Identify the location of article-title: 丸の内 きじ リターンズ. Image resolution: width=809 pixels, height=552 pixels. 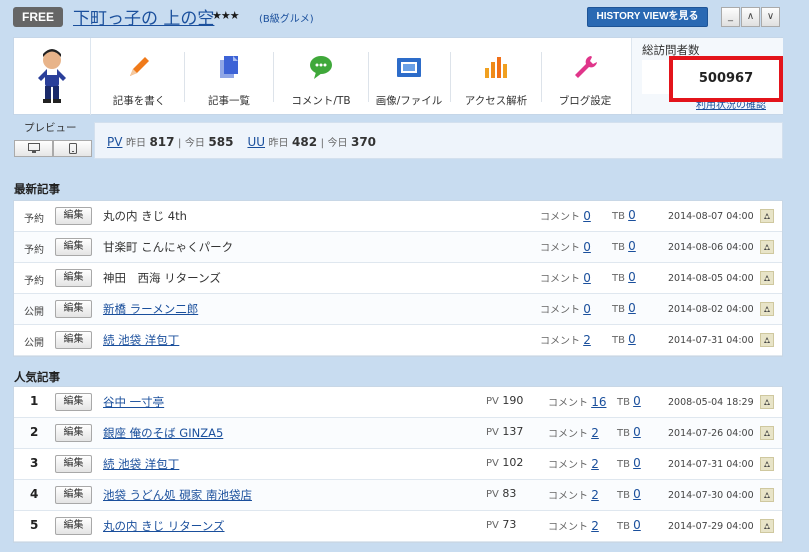
(164, 526).